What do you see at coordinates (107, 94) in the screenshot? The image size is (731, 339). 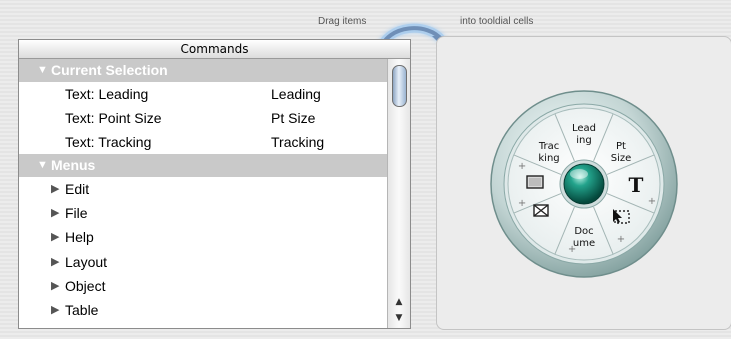 I see `command-name: Text: Leading` at bounding box center [107, 94].